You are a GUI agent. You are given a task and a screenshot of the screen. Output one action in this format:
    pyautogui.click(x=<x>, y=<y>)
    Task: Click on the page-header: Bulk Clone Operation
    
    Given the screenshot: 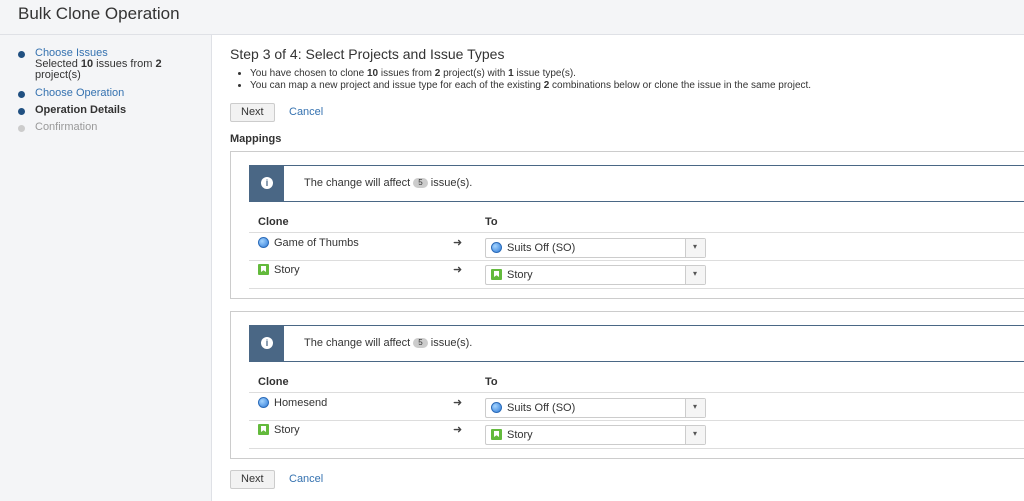 What is the action you would take?
    pyautogui.click(x=512, y=17)
    